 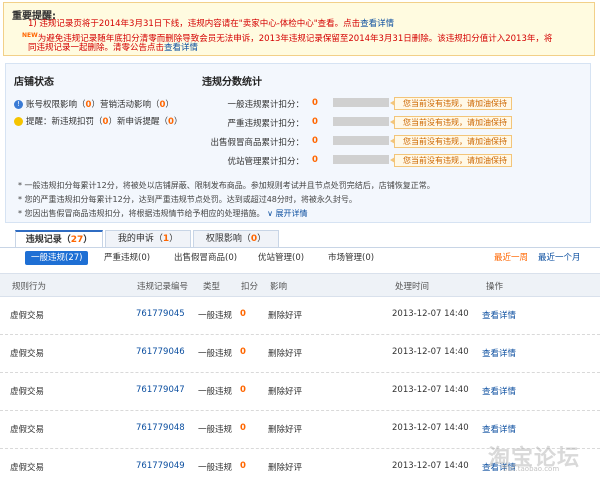 I want to click on store-mgmt-score-value: 0, so click(x=315, y=160).